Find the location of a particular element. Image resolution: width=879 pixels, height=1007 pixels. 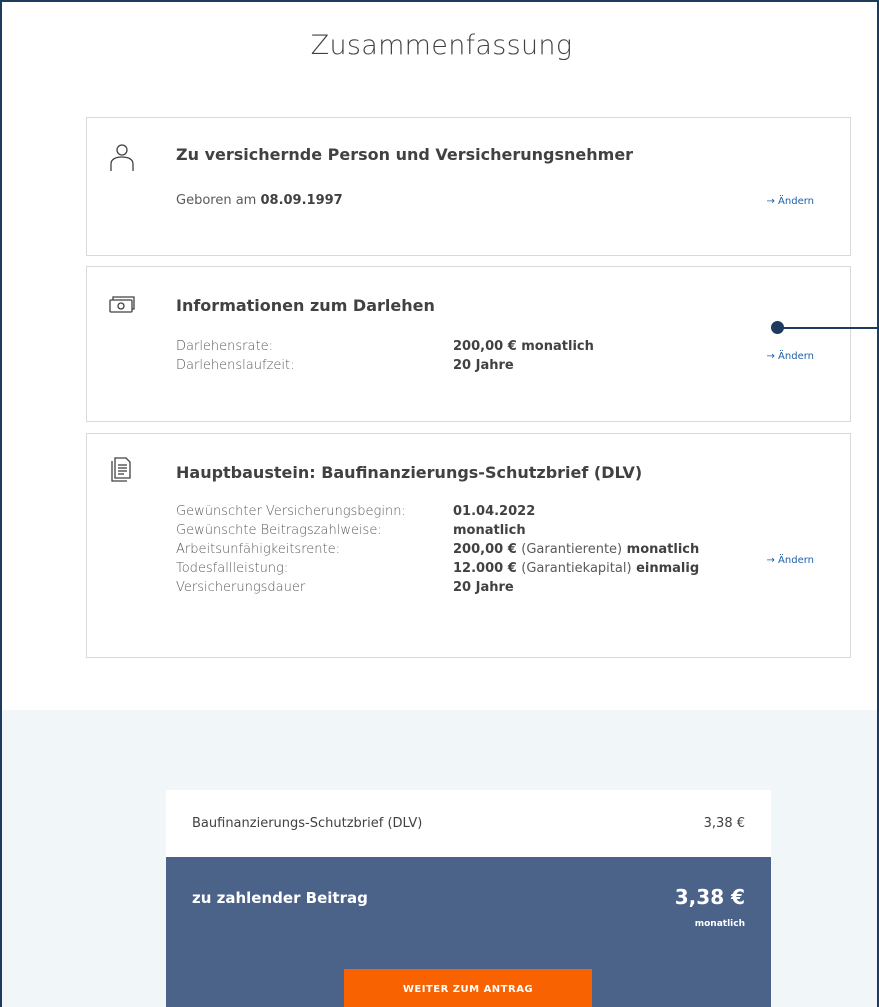

birth-value: 08.09.1997 is located at coordinates (301, 200).